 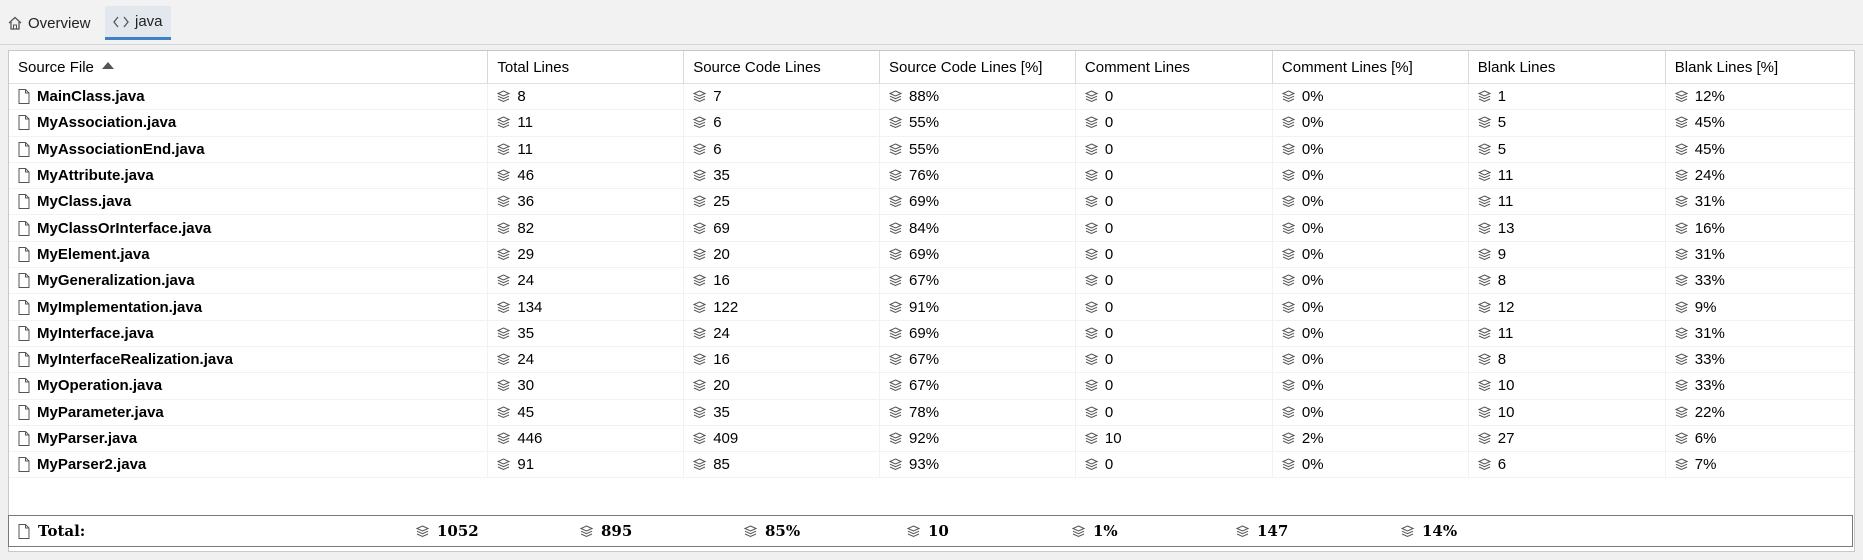 I want to click on column-header-comment-lines: Comment Lines, so click(x=1174, y=67).